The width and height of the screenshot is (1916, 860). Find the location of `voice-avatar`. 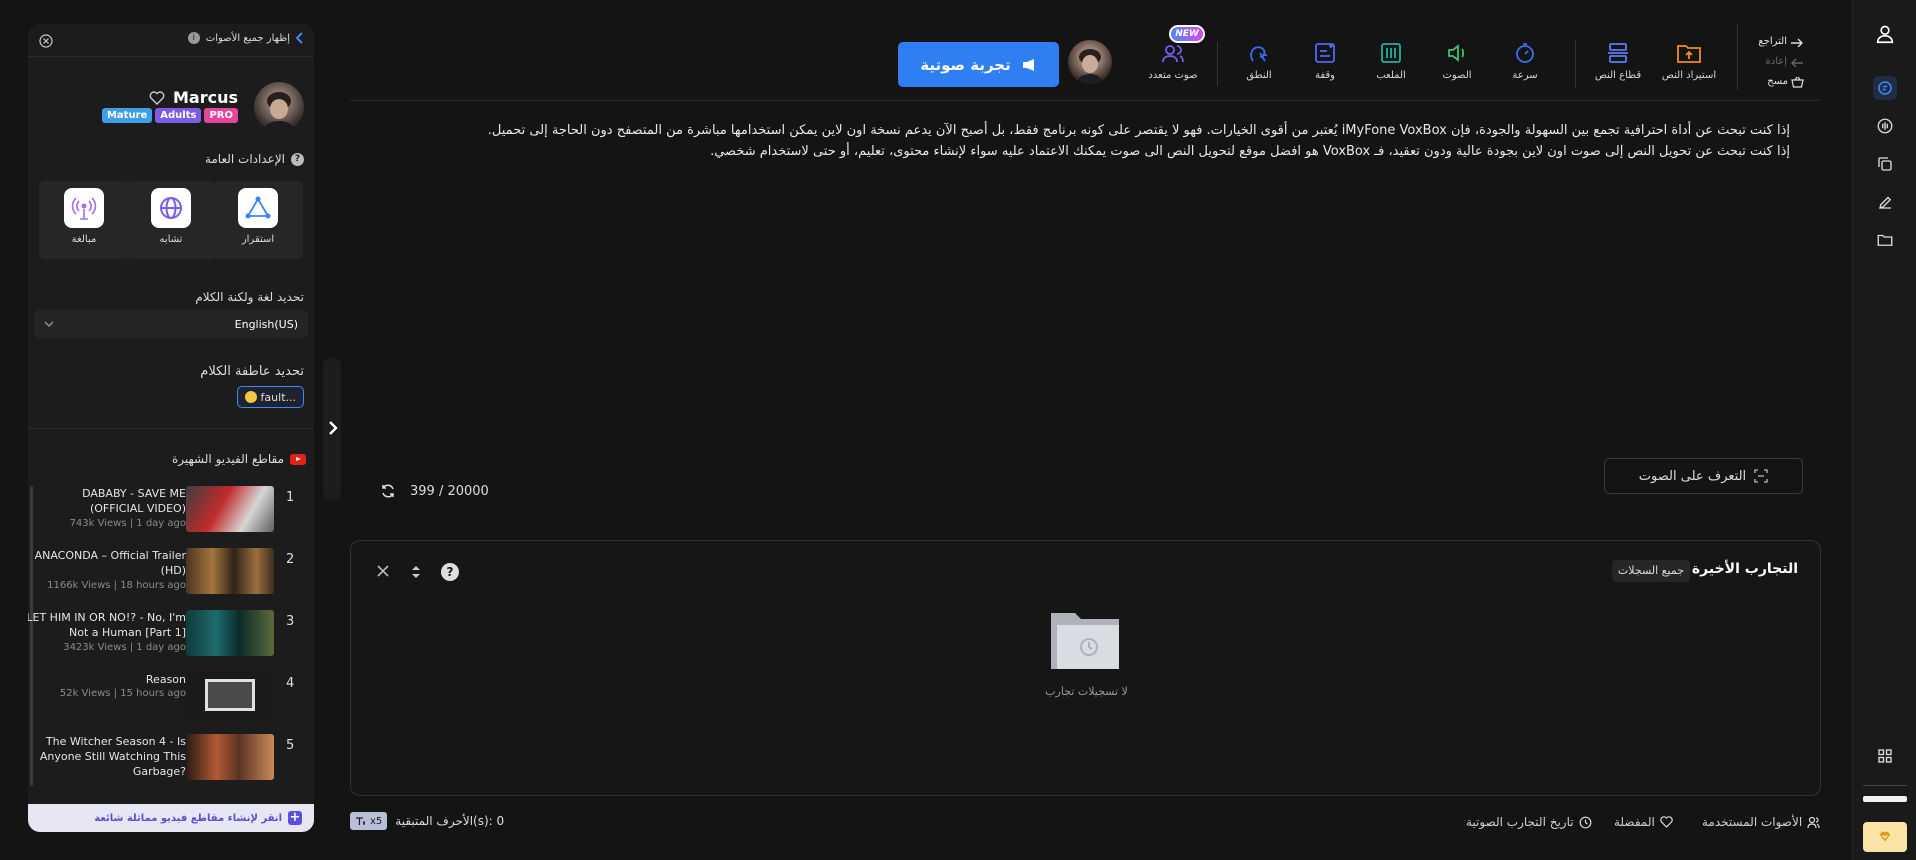

voice-avatar is located at coordinates (1090, 62).